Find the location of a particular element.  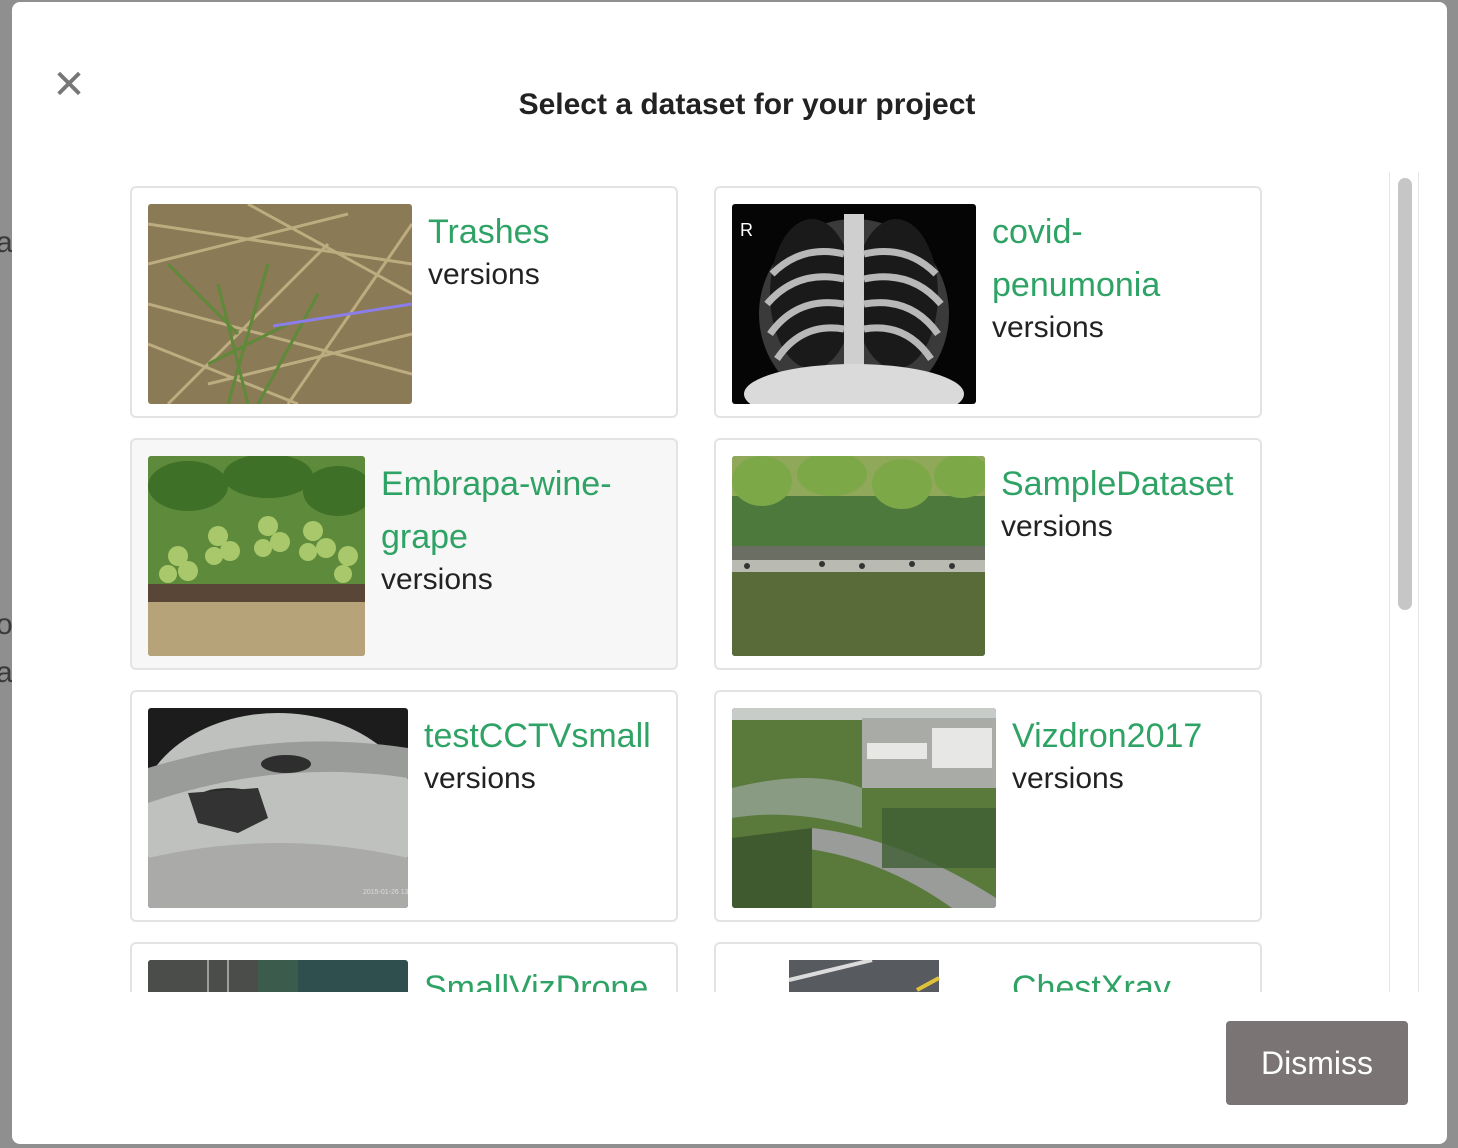

dataset-card-smallvizdrone: SmallVizDrone versions is located at coordinates (404, 967).